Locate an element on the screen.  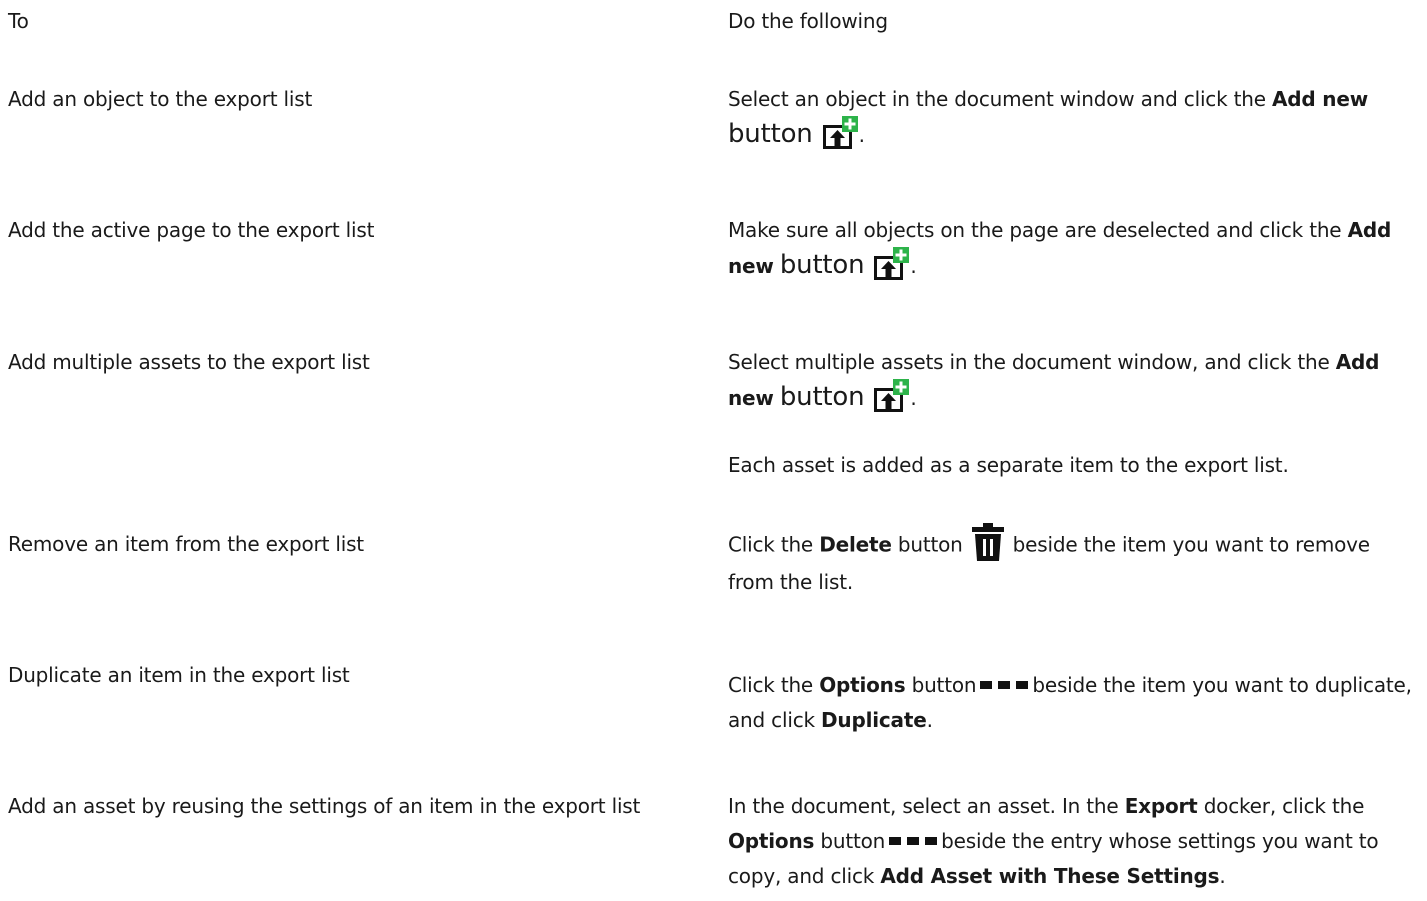
row-6-text: In the document, select an asset. In the is located at coordinates (926, 806).